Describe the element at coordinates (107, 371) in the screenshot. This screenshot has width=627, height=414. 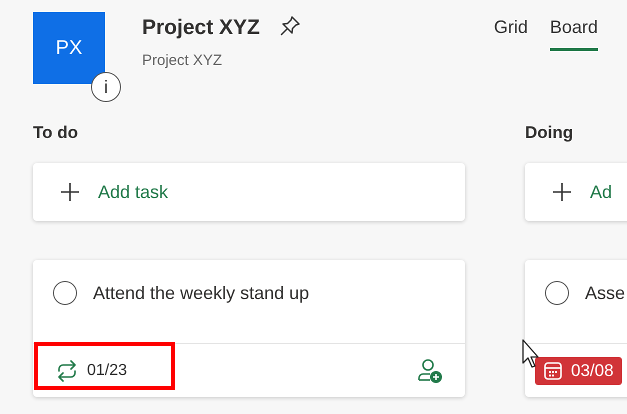
I see `date-label: 01/23` at that location.